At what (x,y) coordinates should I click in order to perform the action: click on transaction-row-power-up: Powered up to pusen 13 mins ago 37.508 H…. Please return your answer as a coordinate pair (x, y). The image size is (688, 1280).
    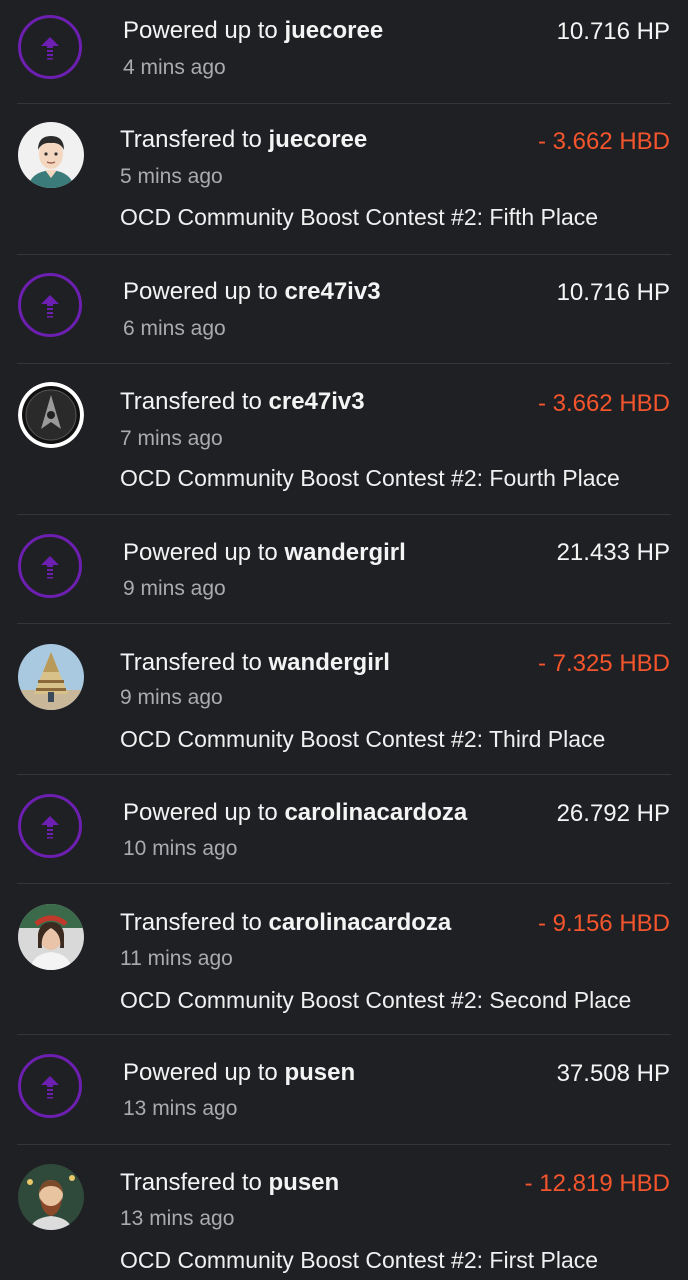
    Looking at the image, I should click on (344, 1090).